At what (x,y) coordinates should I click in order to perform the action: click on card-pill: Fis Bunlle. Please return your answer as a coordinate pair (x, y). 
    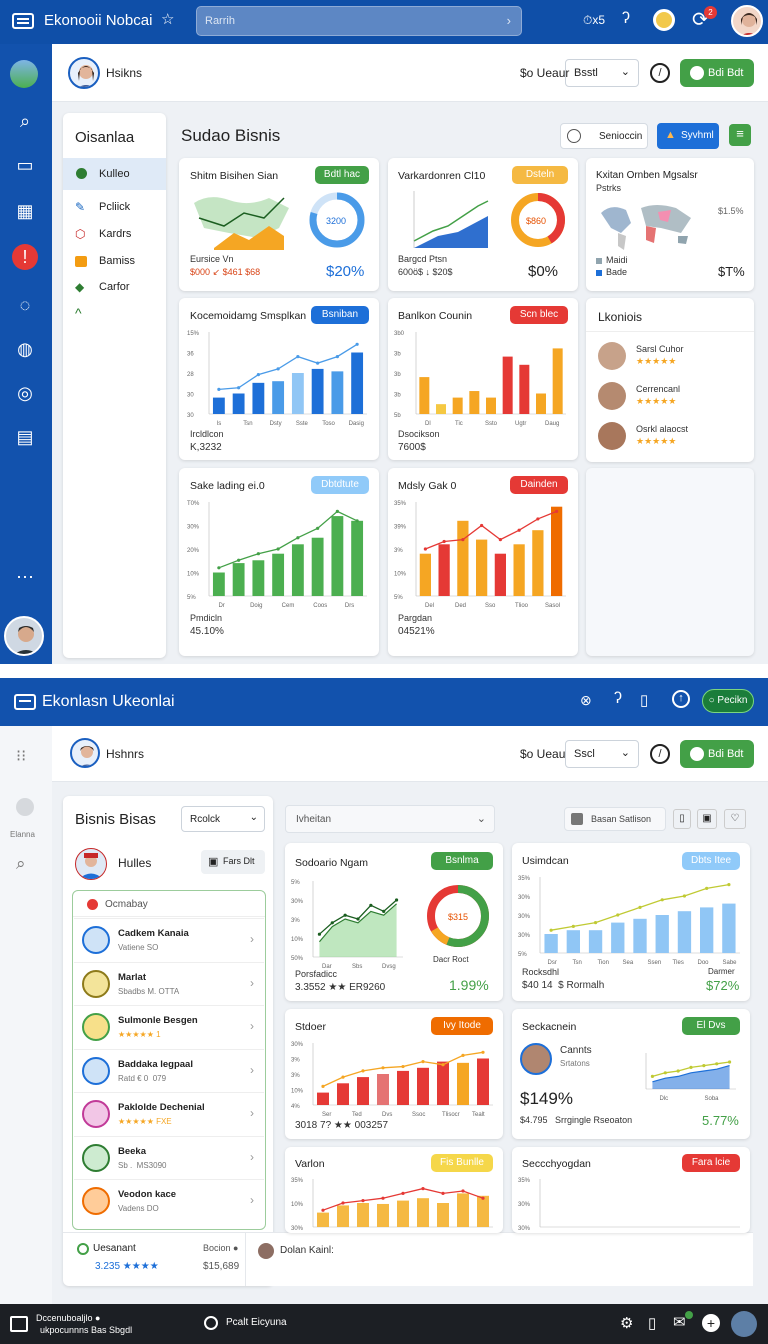
    Looking at the image, I should click on (462, 1163).